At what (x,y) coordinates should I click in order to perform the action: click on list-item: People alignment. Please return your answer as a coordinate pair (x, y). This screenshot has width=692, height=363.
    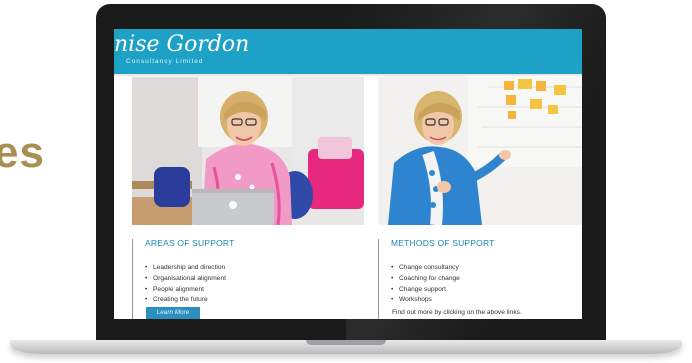
    Looking at the image, I should click on (250, 290).